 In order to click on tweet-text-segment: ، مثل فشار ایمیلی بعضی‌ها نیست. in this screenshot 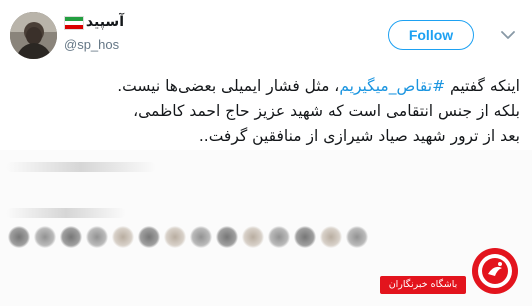, I will do `click(228, 86)`.